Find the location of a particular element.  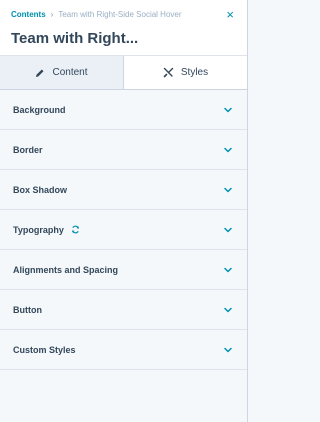

pencil-icon is located at coordinates (40, 73).